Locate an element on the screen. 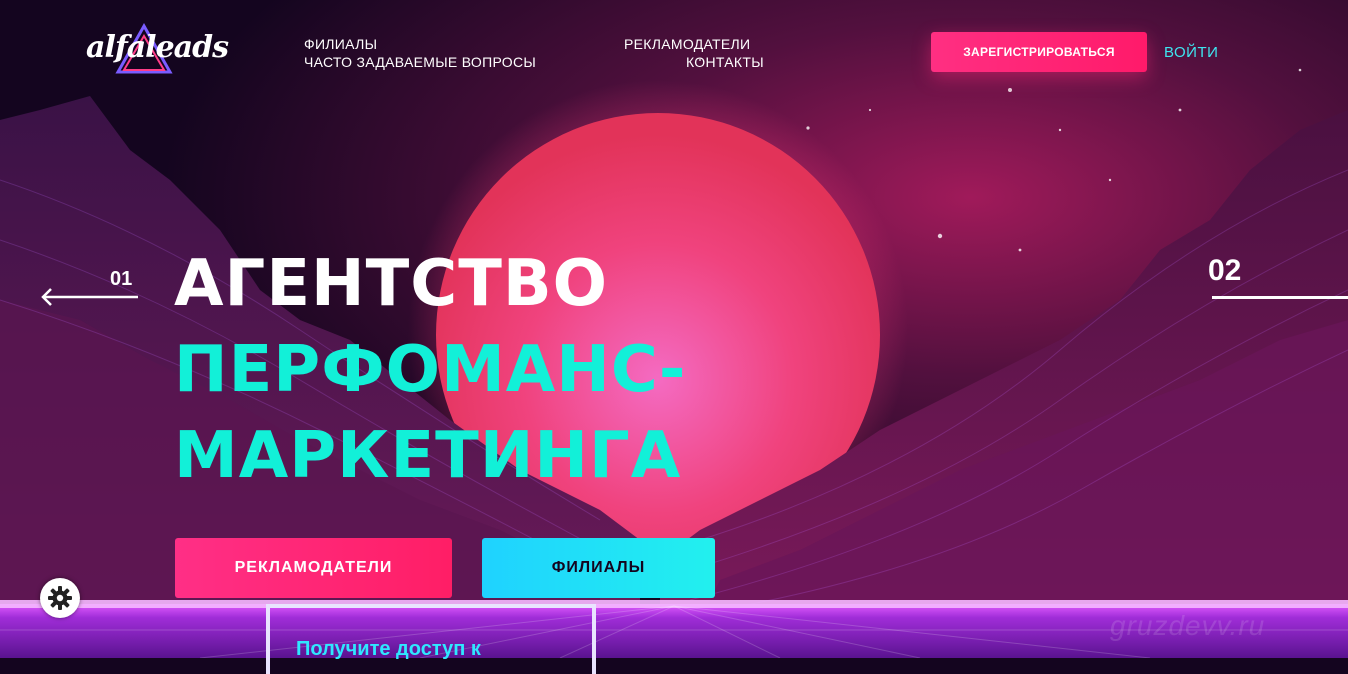  affiliates-button: ФИЛИАЛЫ is located at coordinates (598, 568).